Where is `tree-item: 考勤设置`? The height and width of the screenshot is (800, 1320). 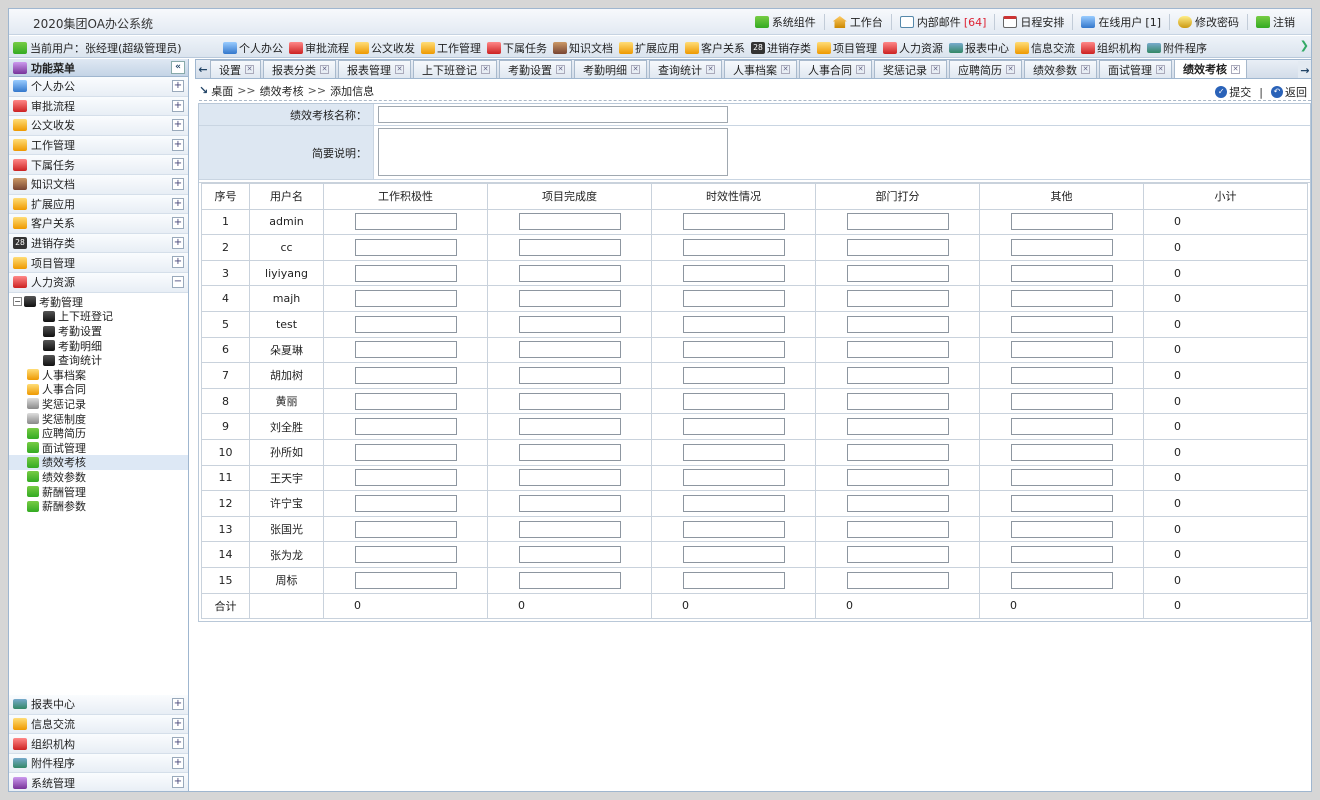
tree-item: 考勤设置 is located at coordinates (100, 331).